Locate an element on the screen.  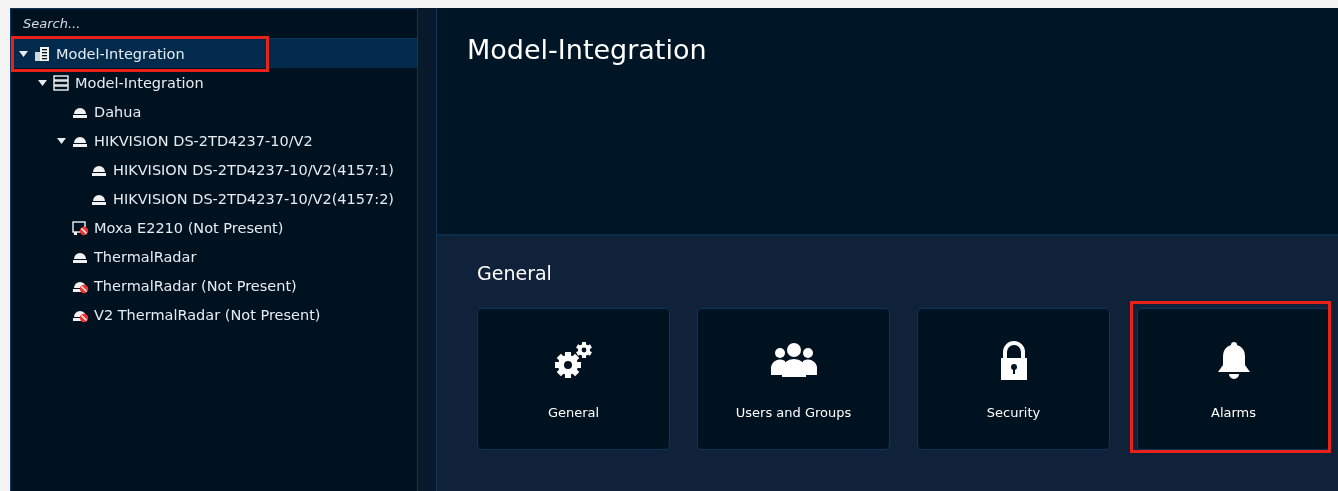
settings-tile: Alarms is located at coordinates (1233, 379).